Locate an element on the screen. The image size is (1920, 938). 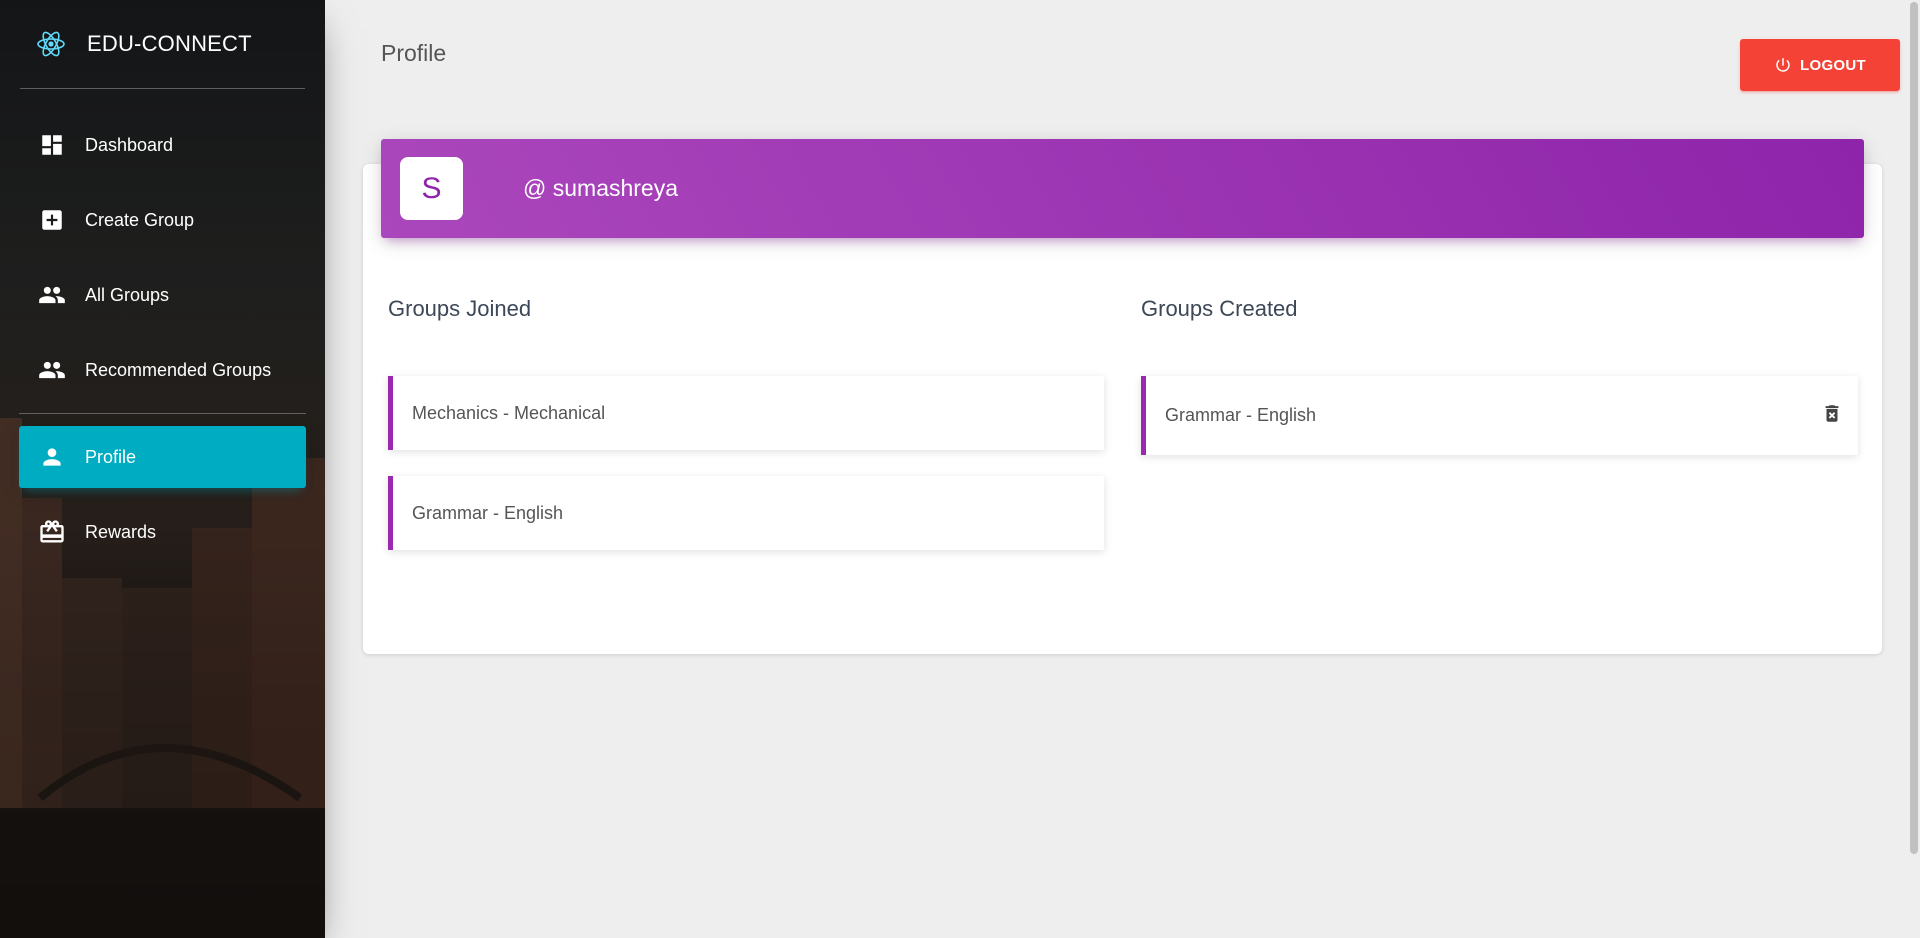
sidebar-item-create-group: Create Group is located at coordinates (162, 220).